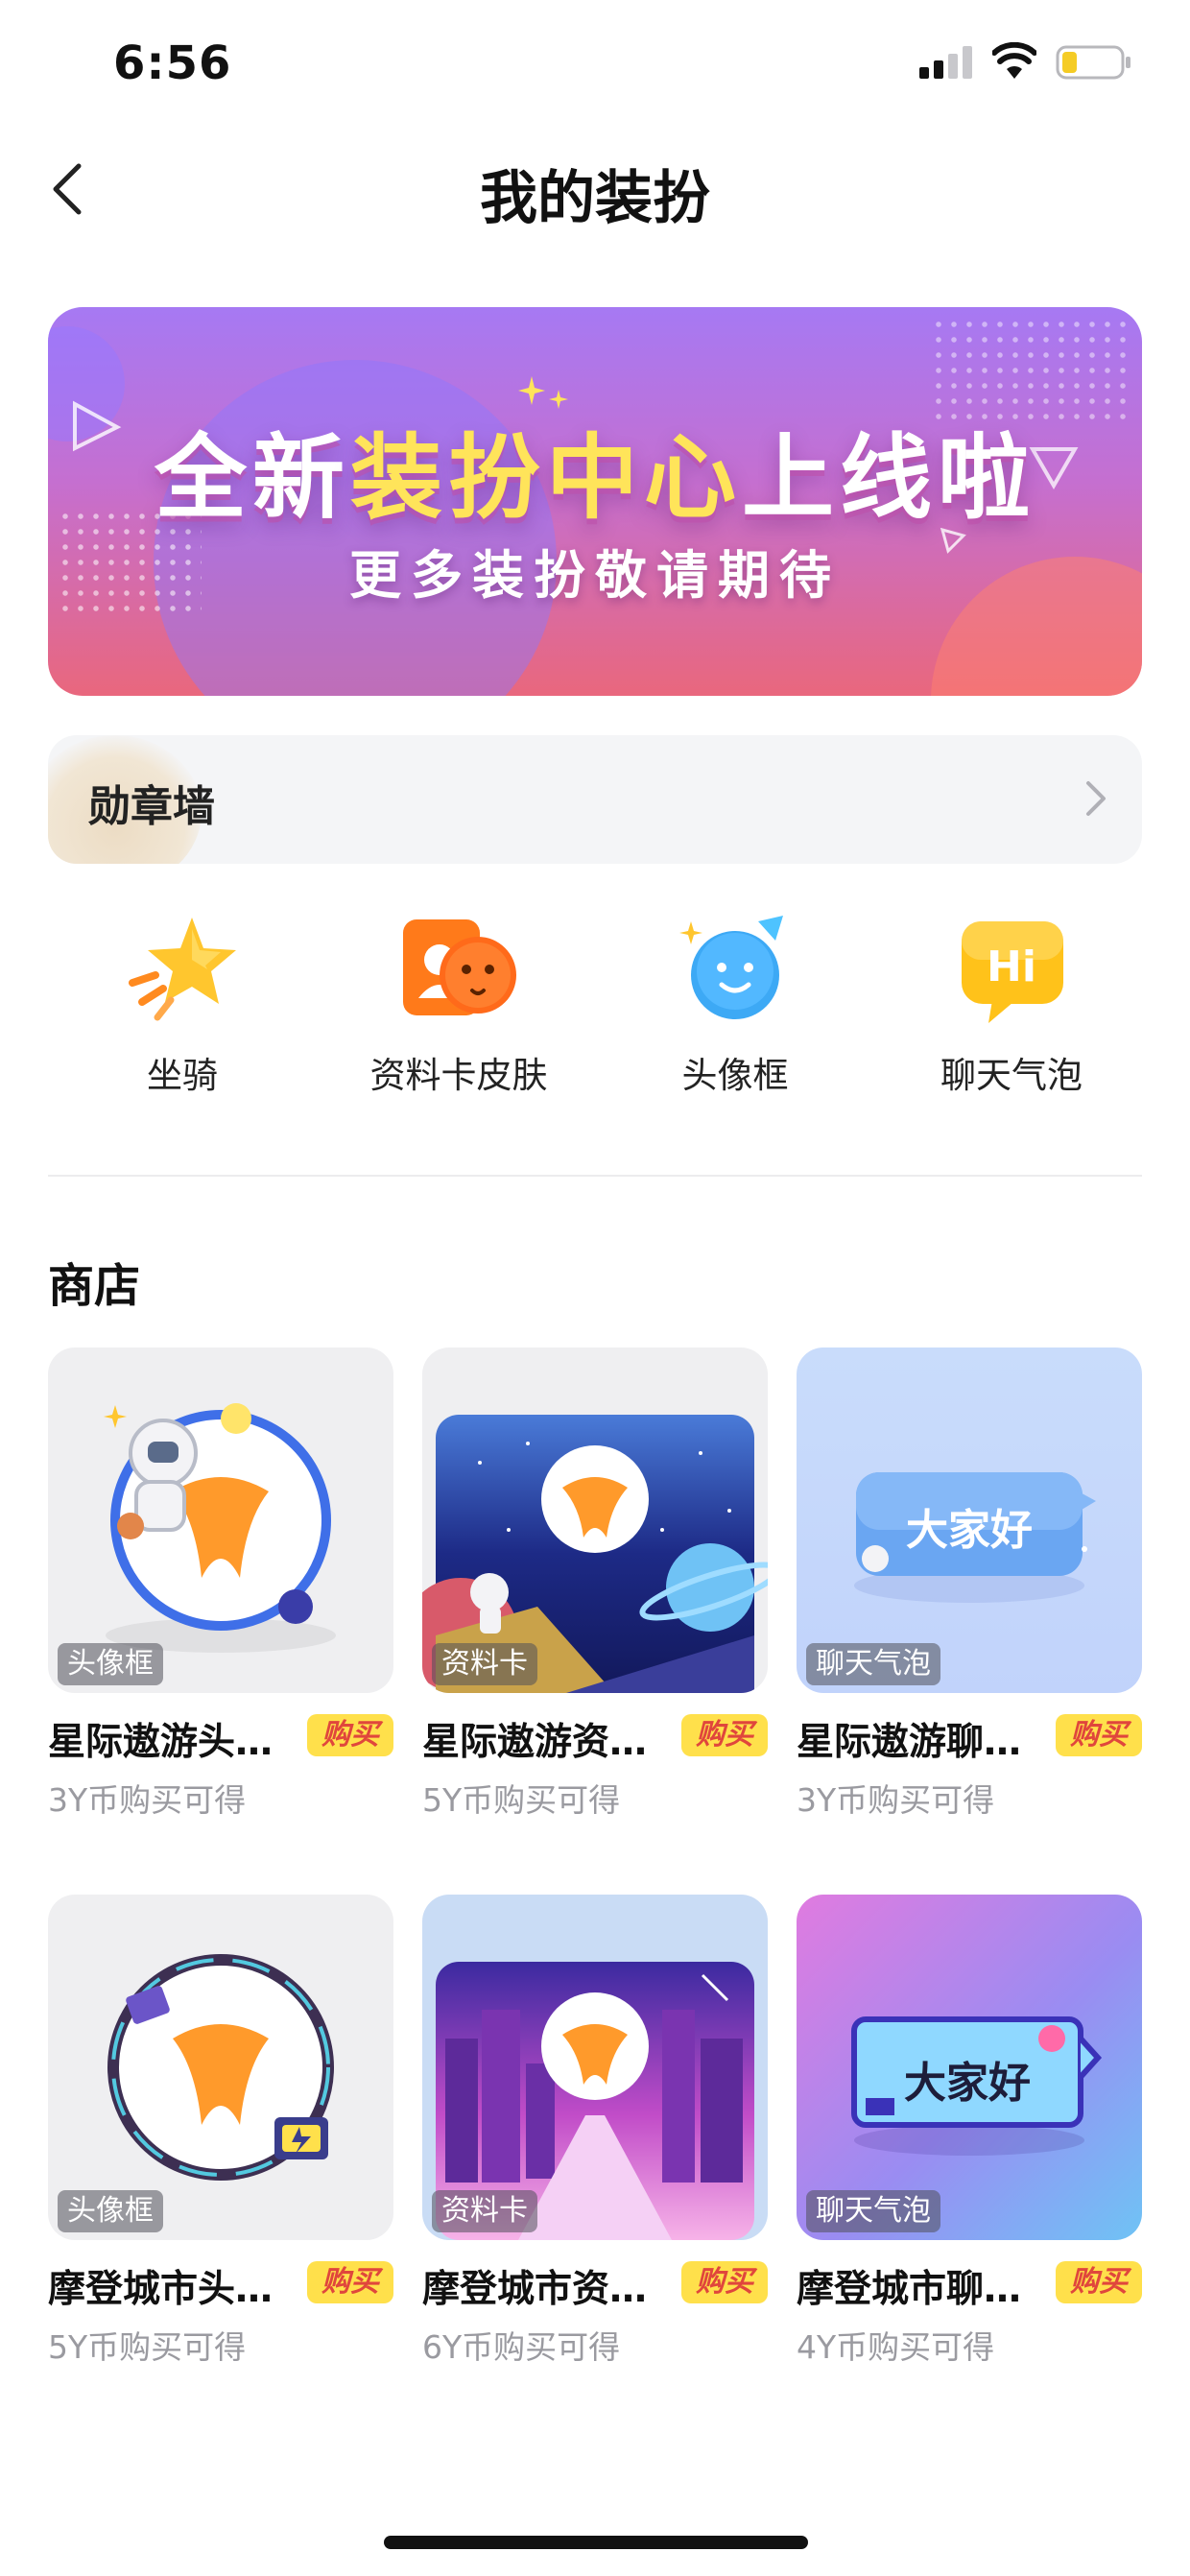  I want to click on category-avatar-frame: 头像框, so click(735, 1008).